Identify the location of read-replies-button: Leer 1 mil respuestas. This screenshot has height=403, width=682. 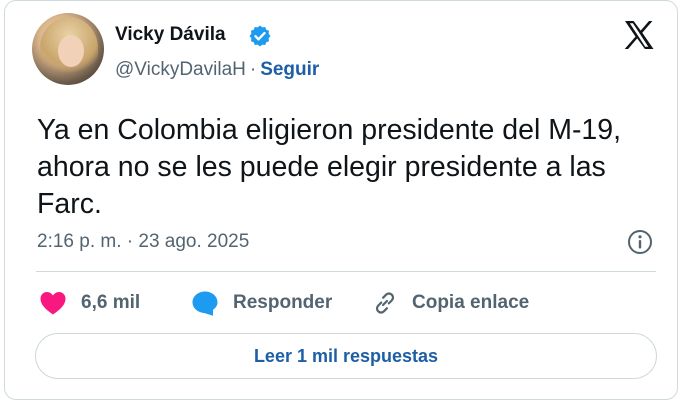
(346, 356).